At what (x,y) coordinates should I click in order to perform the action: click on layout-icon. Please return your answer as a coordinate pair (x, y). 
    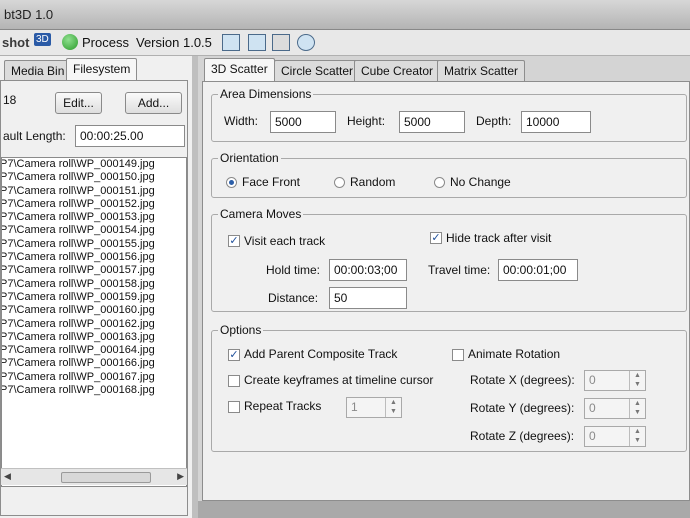
    Looking at the image, I should click on (231, 42).